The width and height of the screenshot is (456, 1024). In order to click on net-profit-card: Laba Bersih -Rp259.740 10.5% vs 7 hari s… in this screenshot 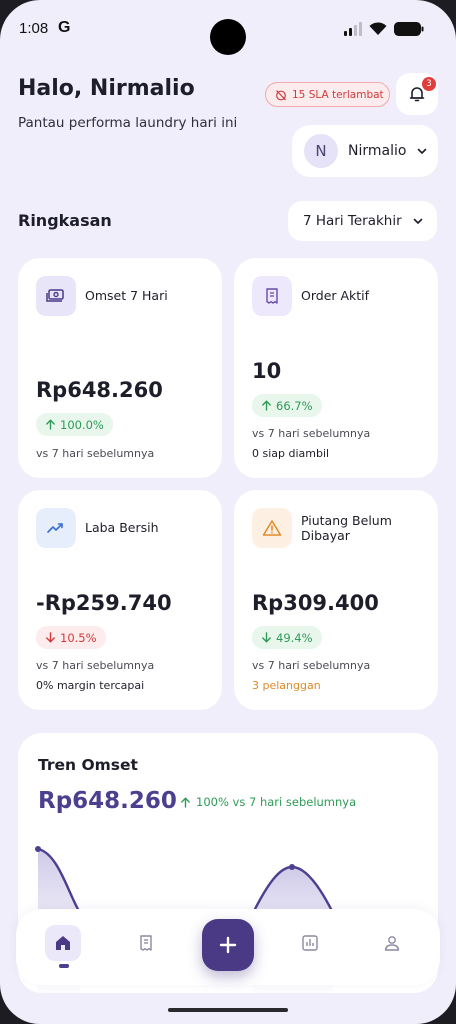, I will do `click(120, 600)`.